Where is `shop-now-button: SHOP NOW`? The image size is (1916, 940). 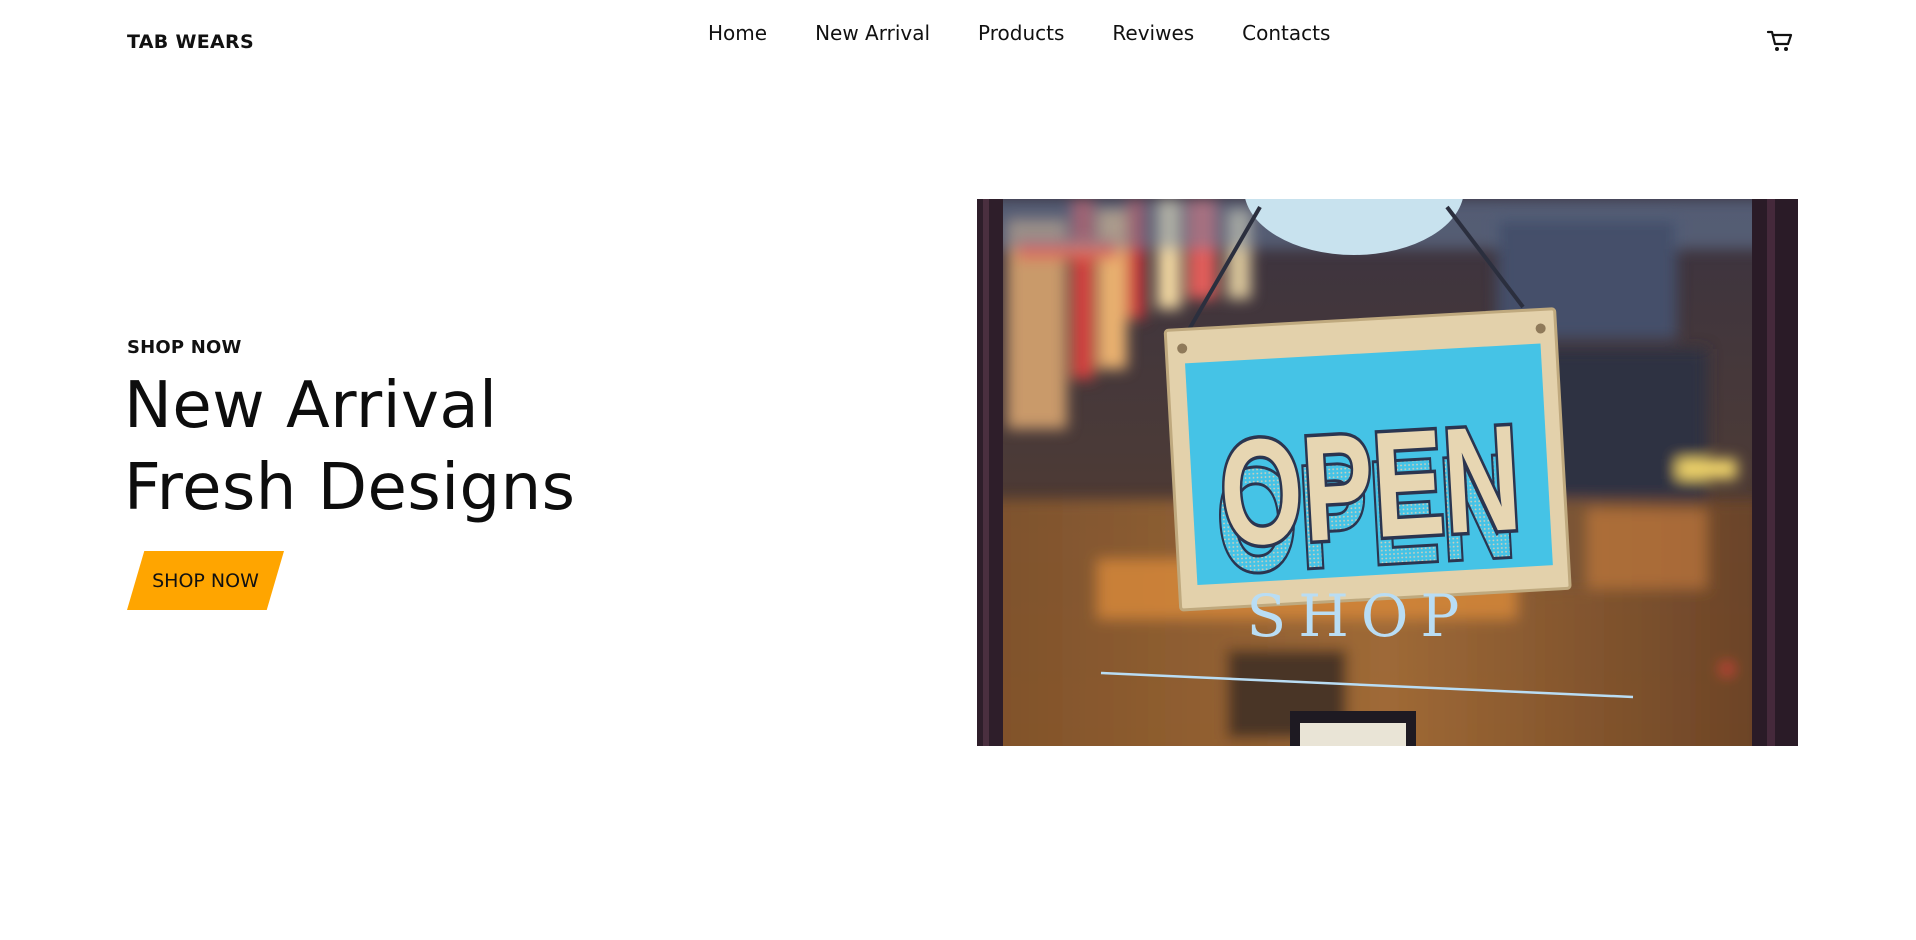
shop-now-button: SHOP NOW is located at coordinates (205, 580).